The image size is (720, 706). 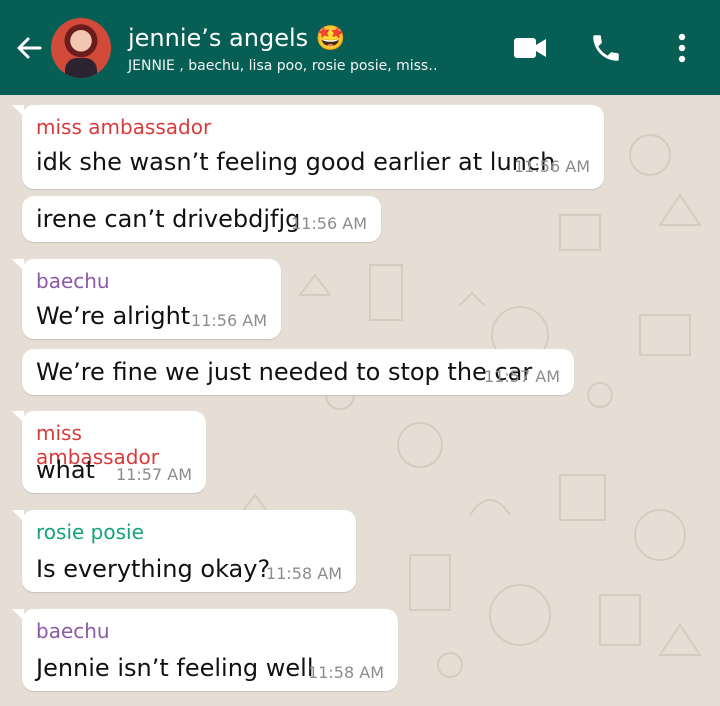 What do you see at coordinates (168, 219) in the screenshot?
I see `message-text: irene can’t drivebdjfjg` at bounding box center [168, 219].